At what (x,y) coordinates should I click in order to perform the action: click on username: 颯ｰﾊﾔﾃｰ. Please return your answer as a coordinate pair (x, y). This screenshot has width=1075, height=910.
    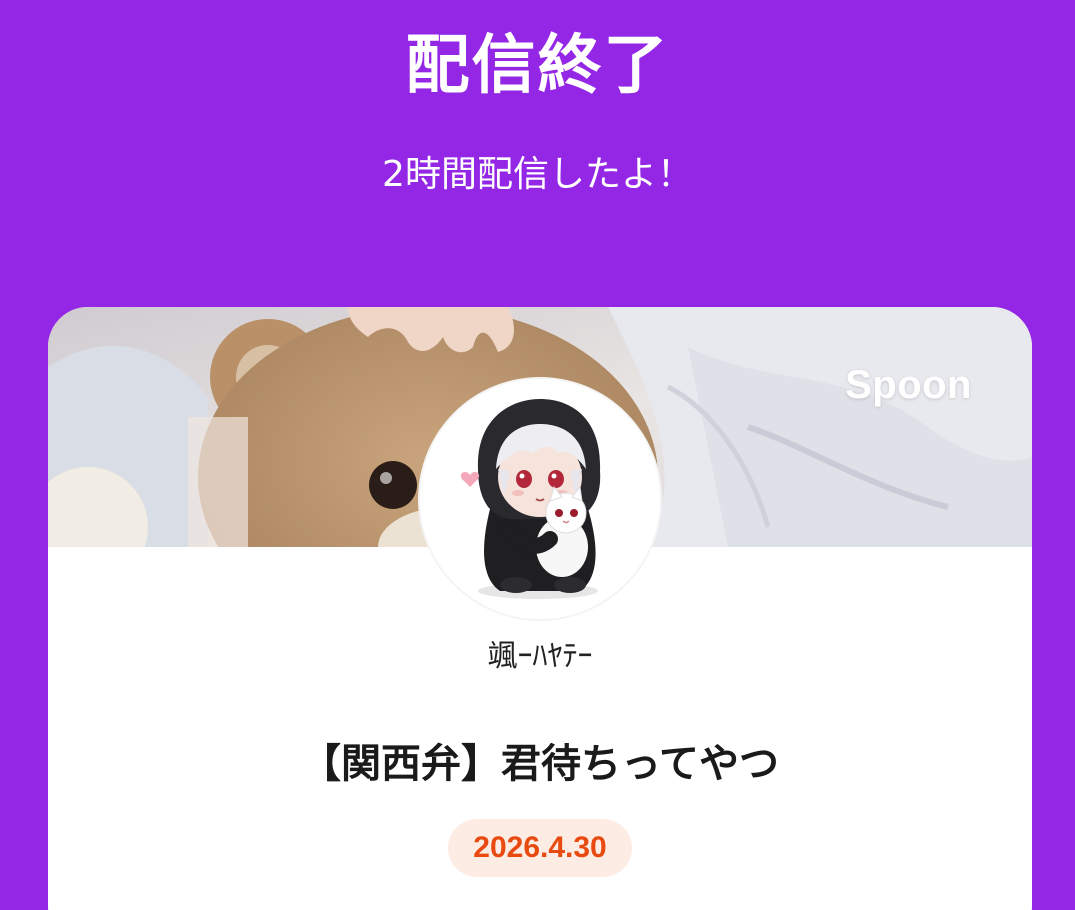
    Looking at the image, I should click on (540, 656).